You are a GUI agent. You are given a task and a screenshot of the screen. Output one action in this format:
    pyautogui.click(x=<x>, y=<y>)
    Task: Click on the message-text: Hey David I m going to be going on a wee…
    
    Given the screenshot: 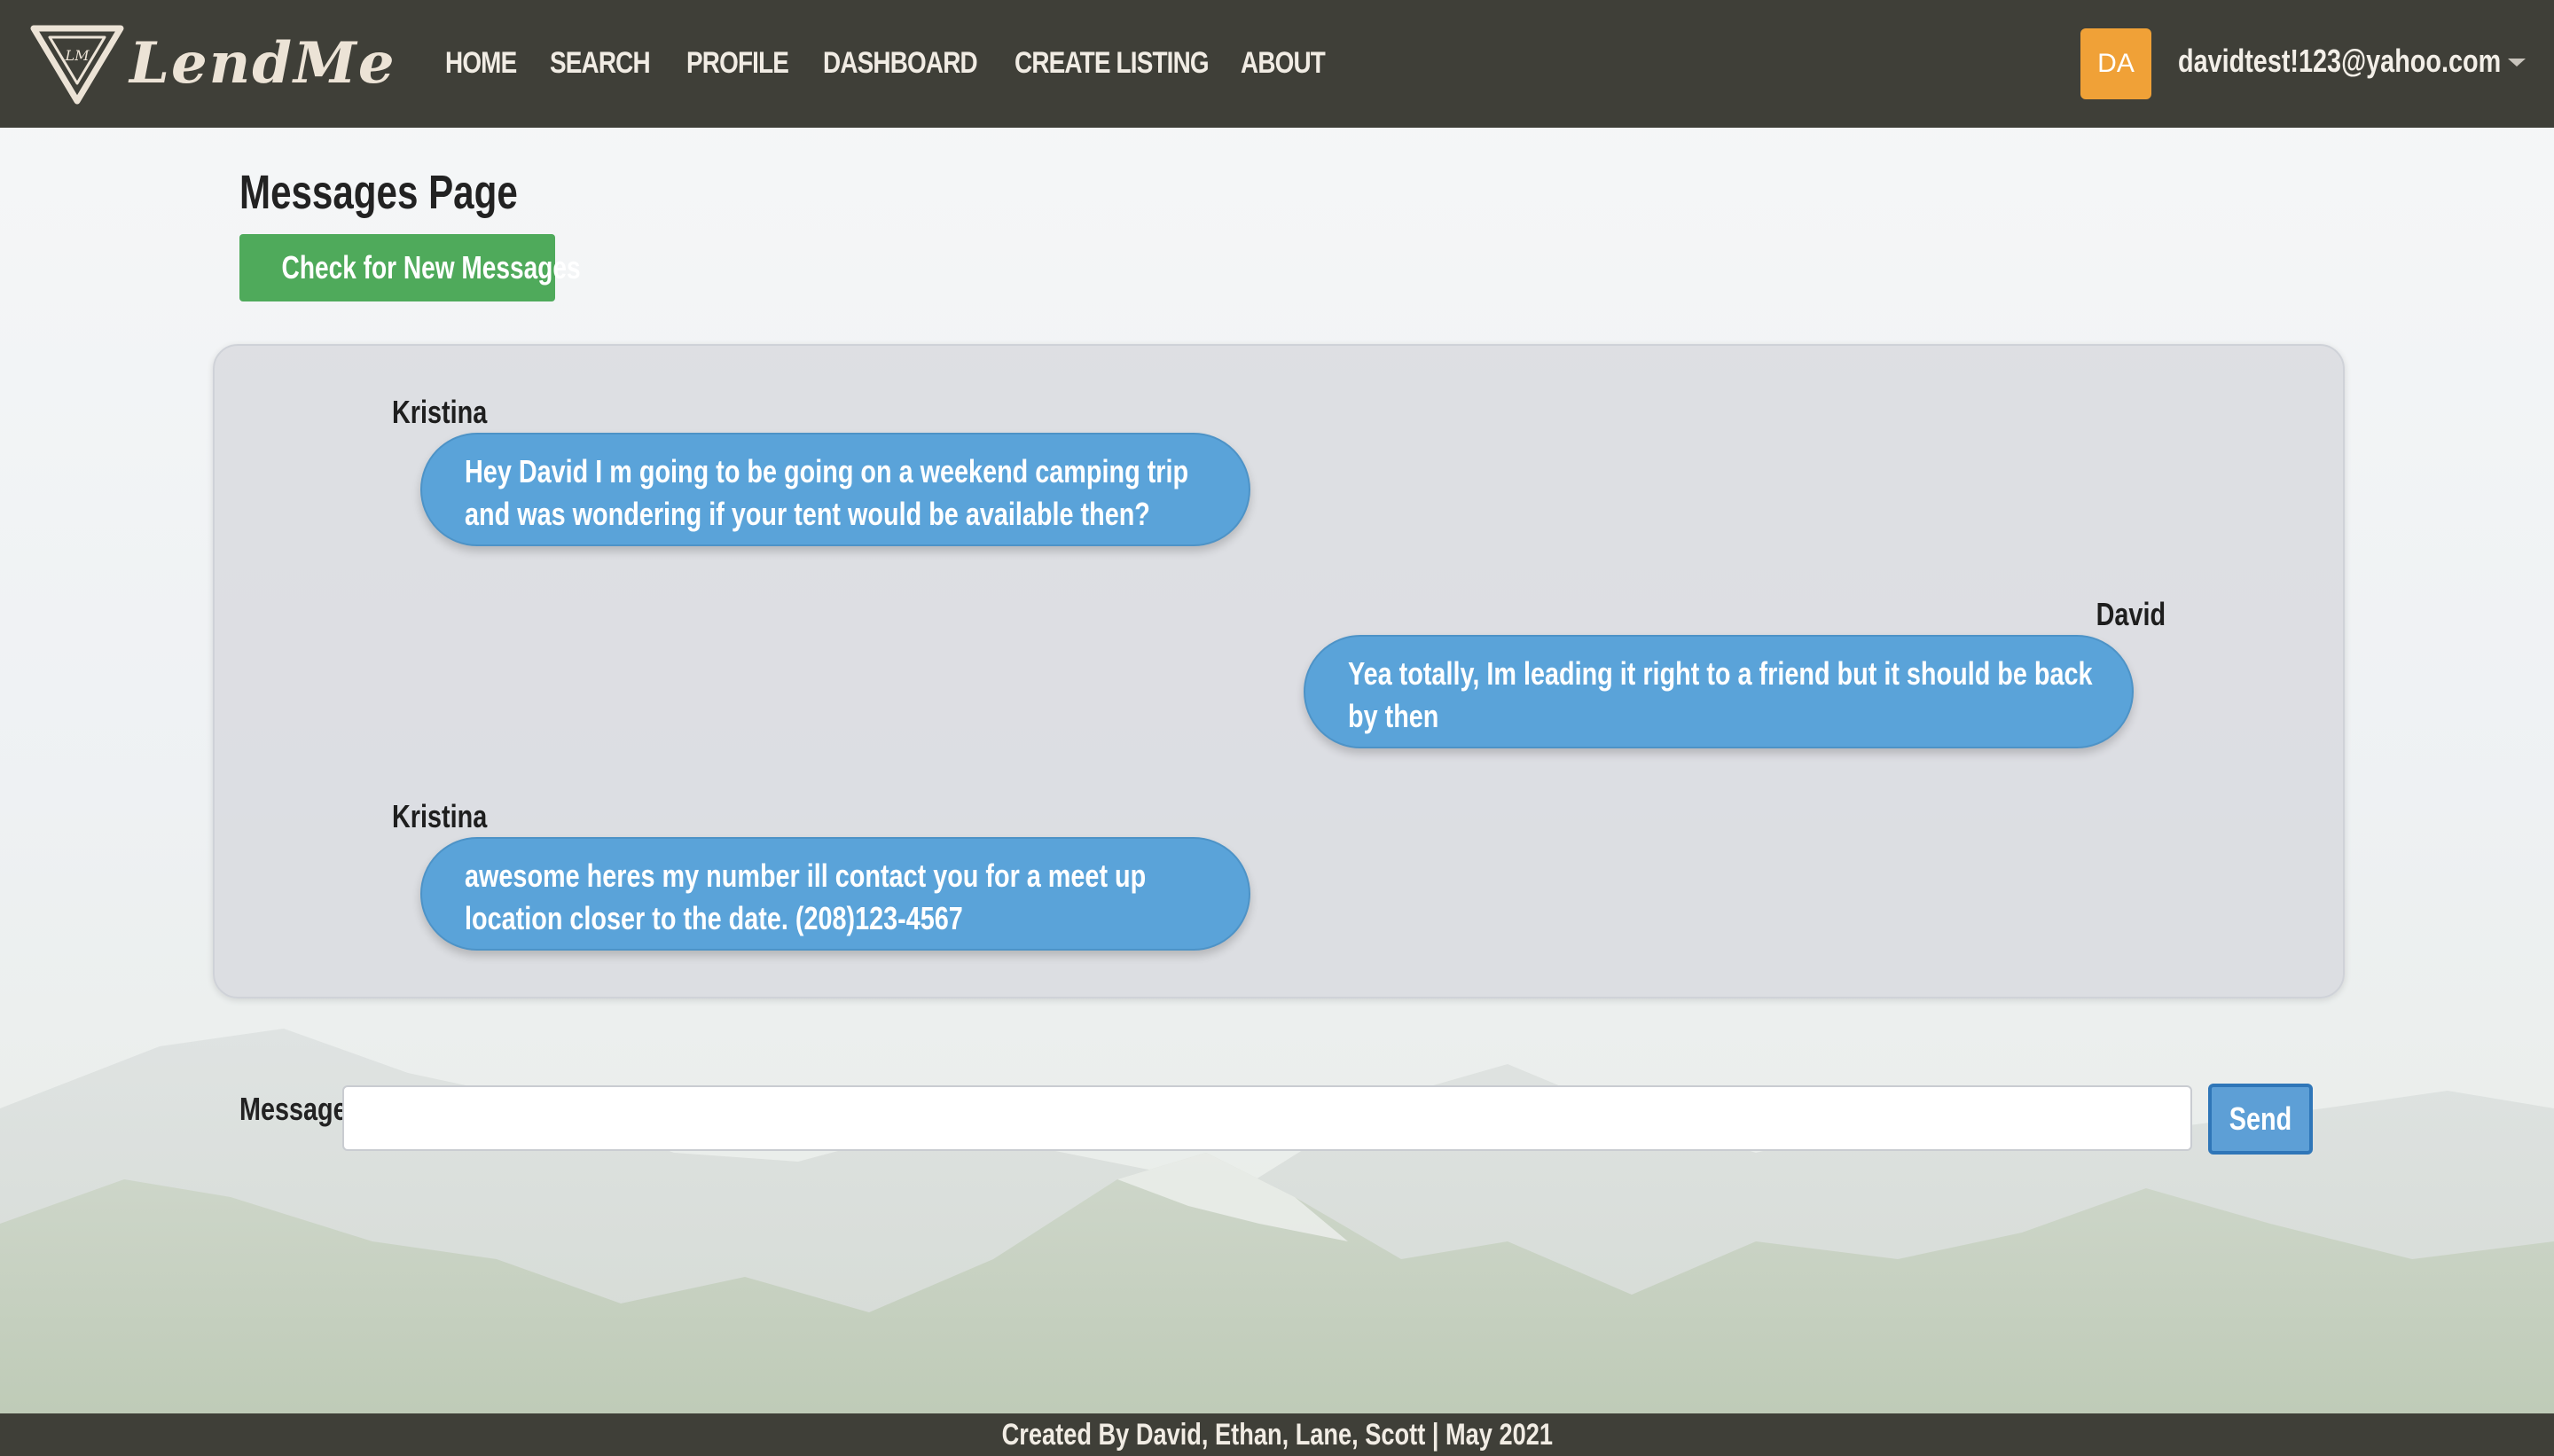 What is the action you would take?
    pyautogui.click(x=827, y=492)
    